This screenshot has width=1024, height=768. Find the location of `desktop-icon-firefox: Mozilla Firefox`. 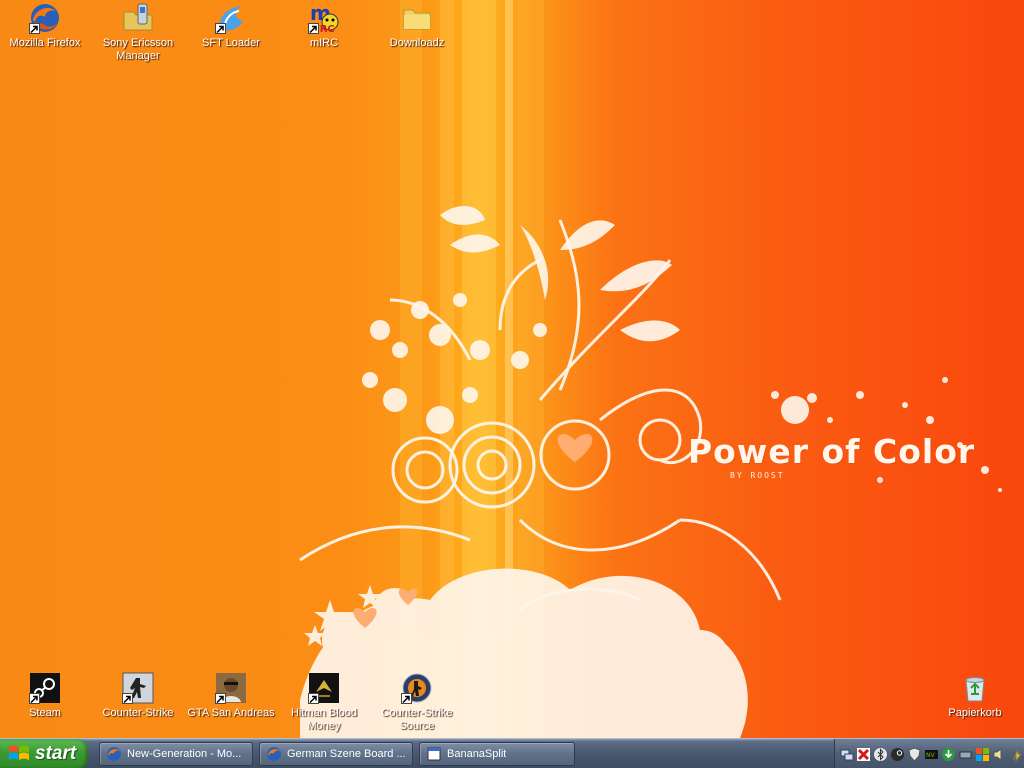

desktop-icon-firefox: Mozilla Firefox is located at coordinates (45, 26).